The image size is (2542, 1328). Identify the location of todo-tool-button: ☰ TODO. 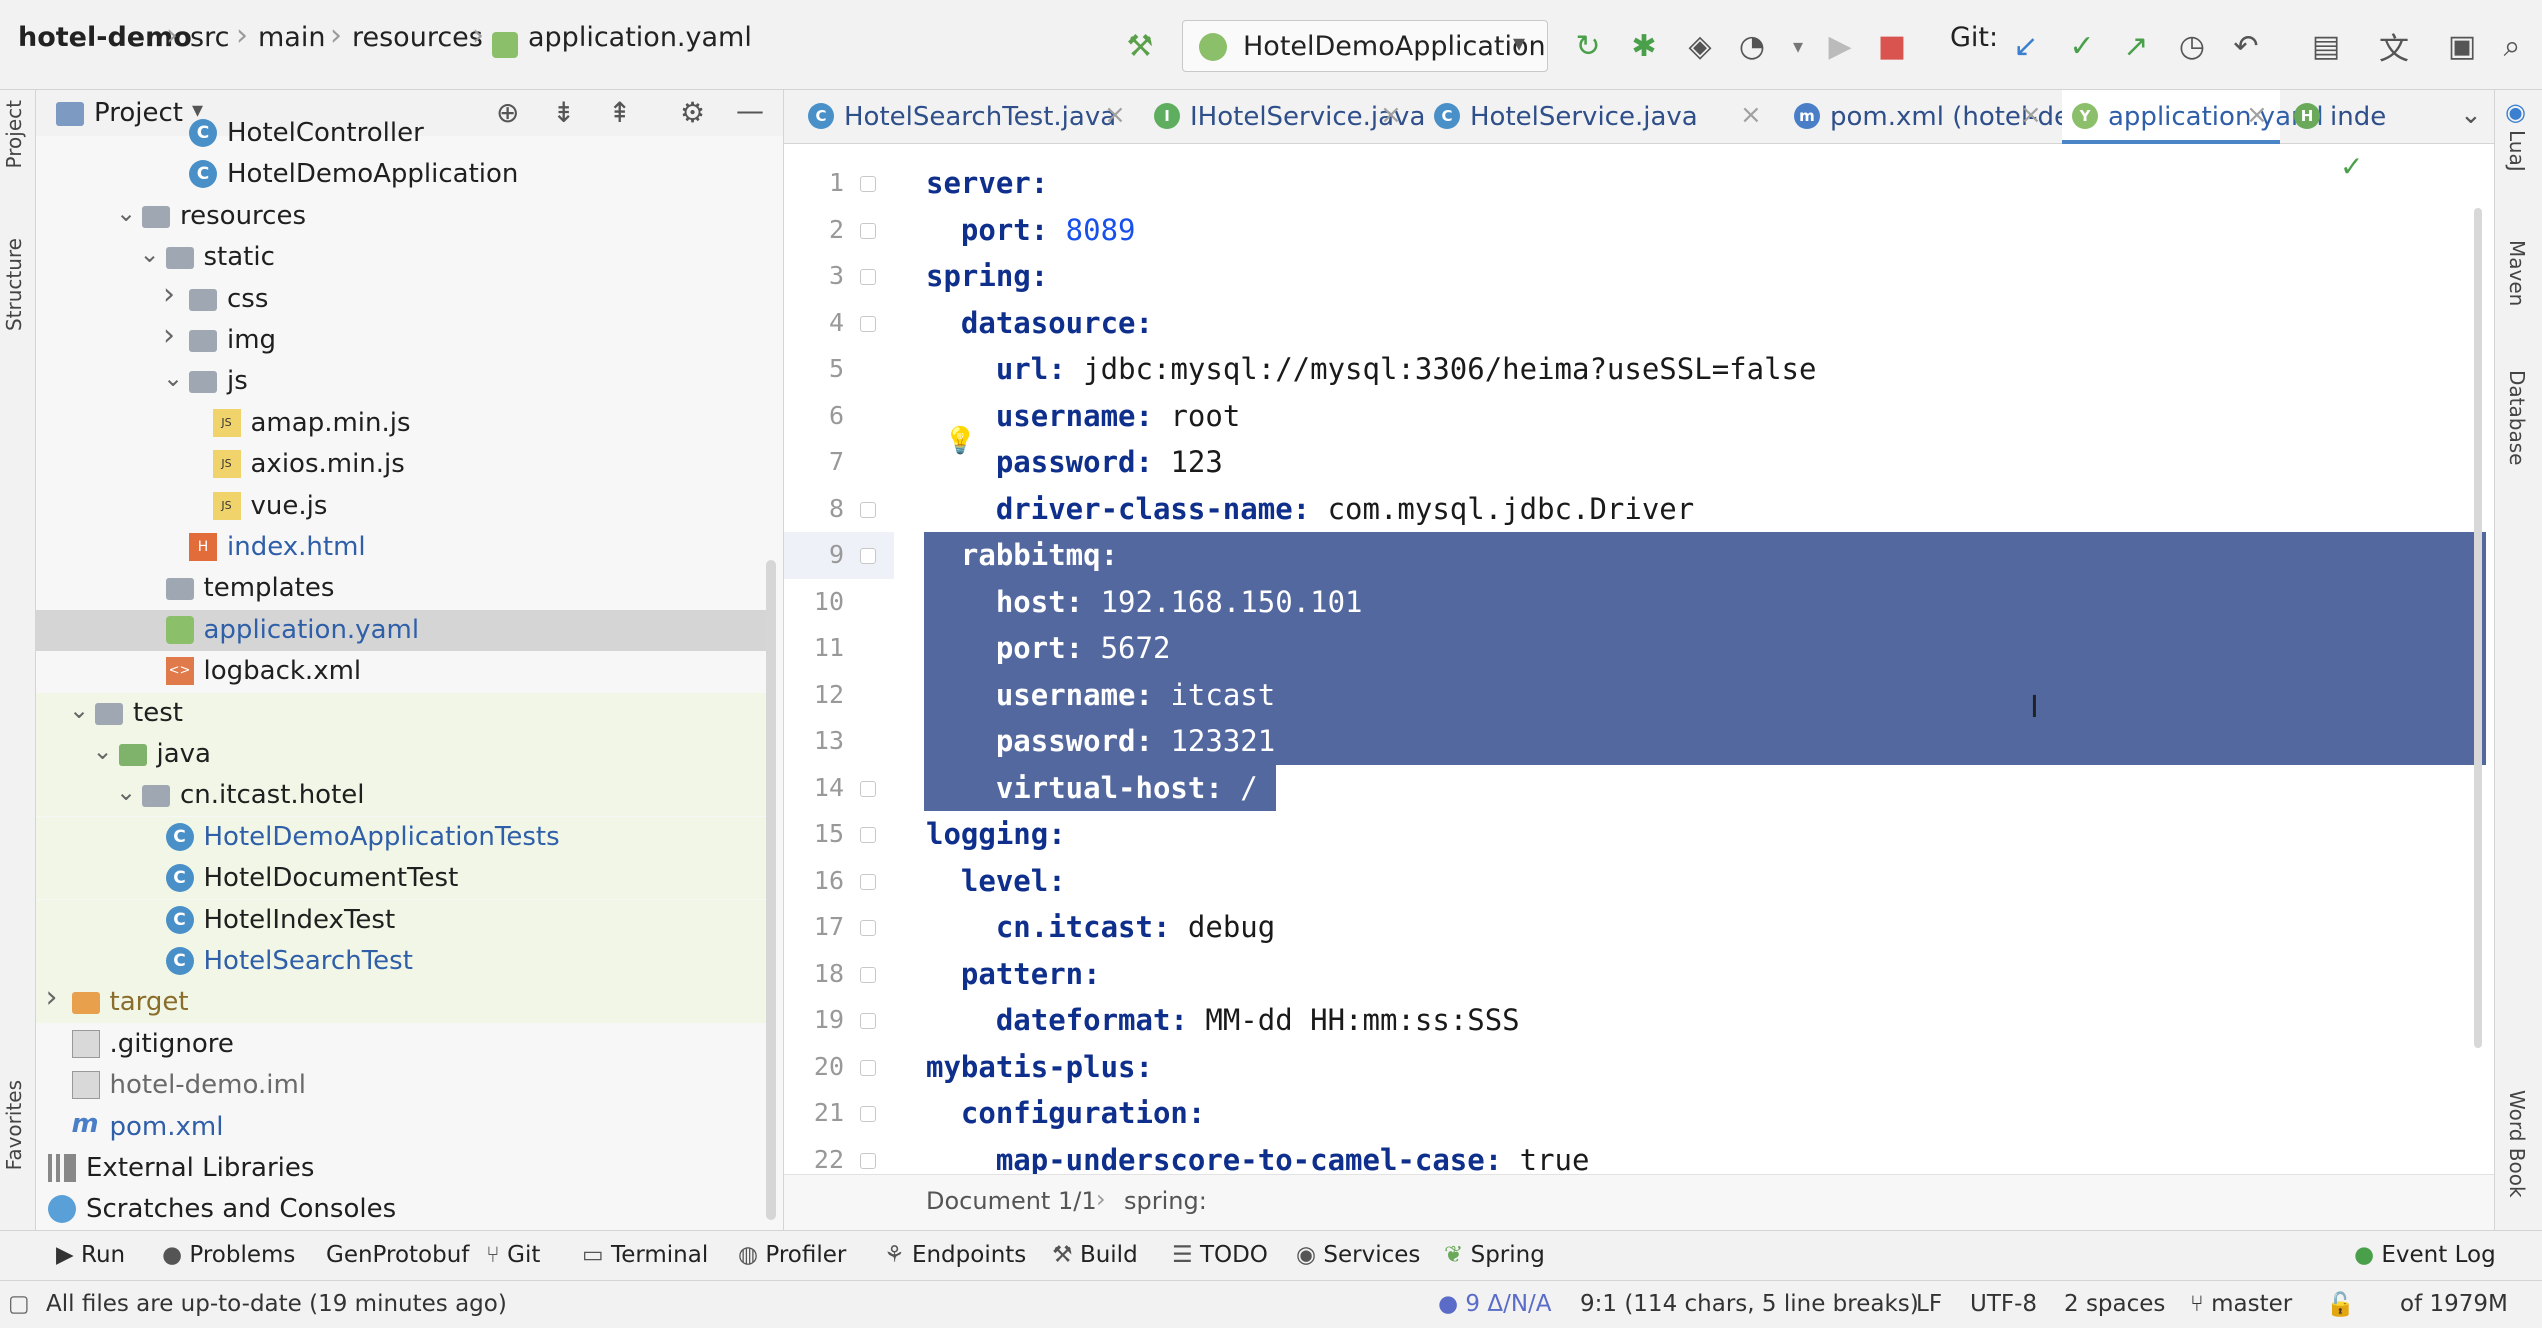
(1220, 1255).